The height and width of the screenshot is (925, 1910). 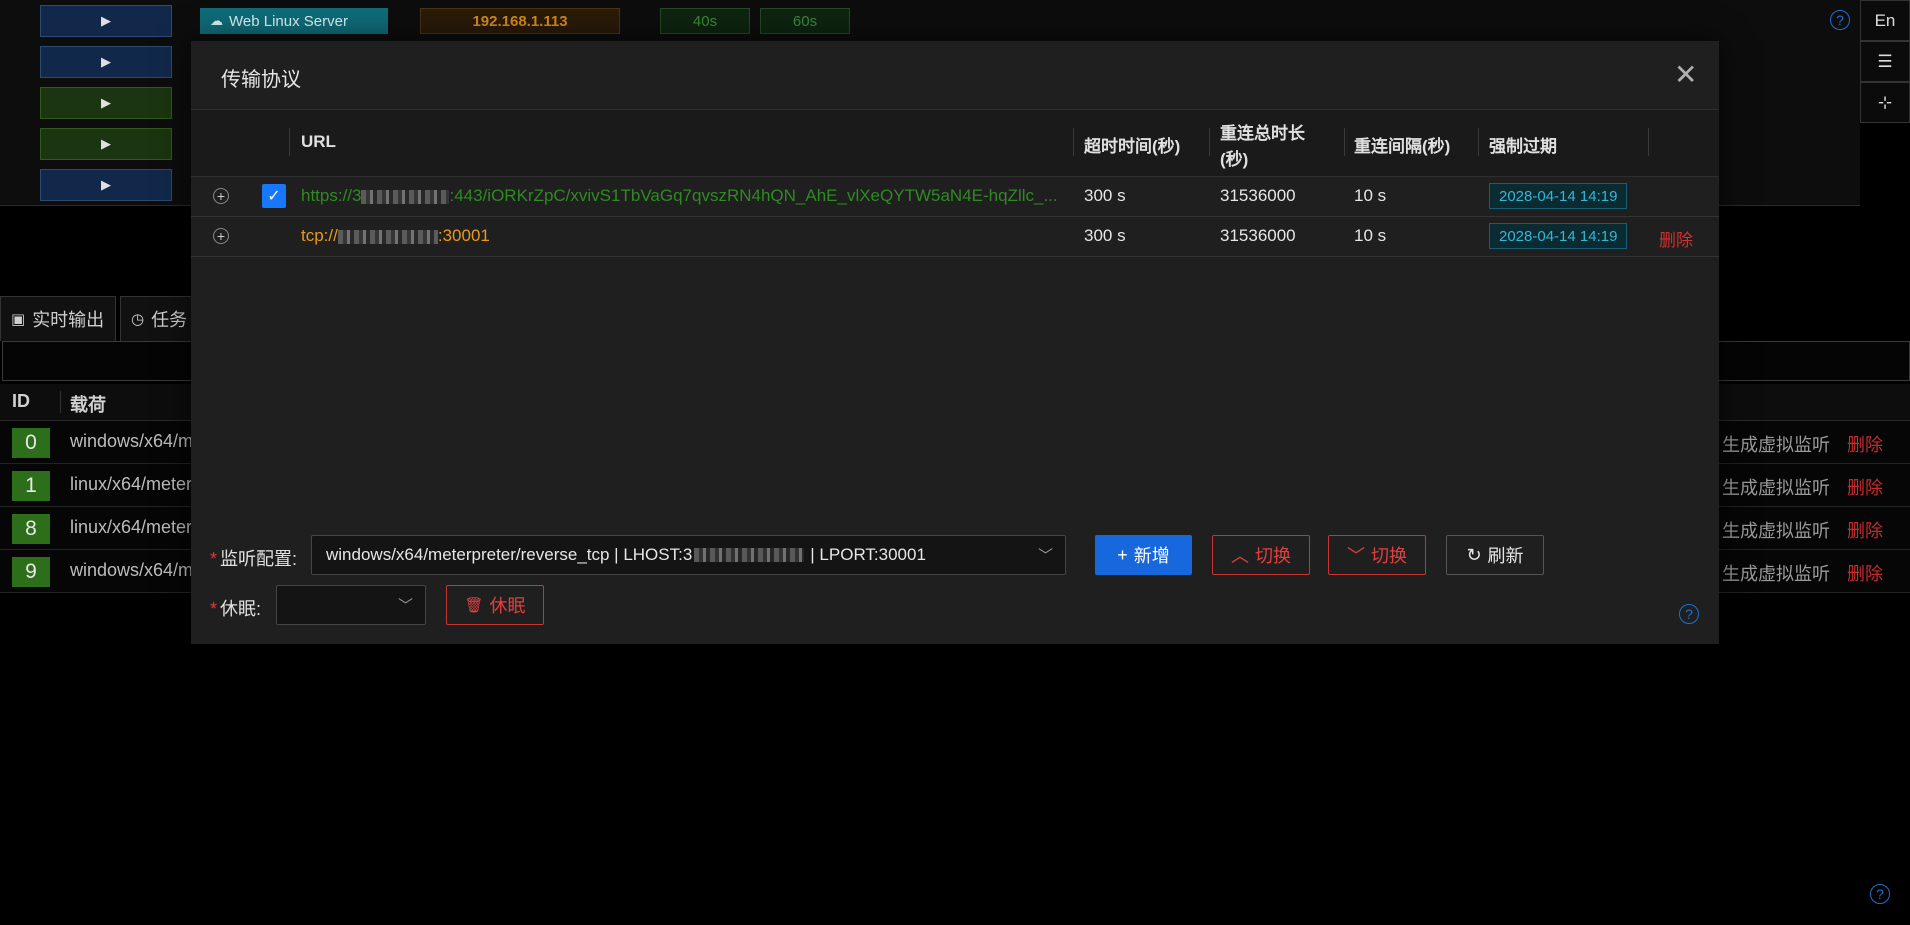 I want to click on timeout-value: 300 s, so click(x=1105, y=195).